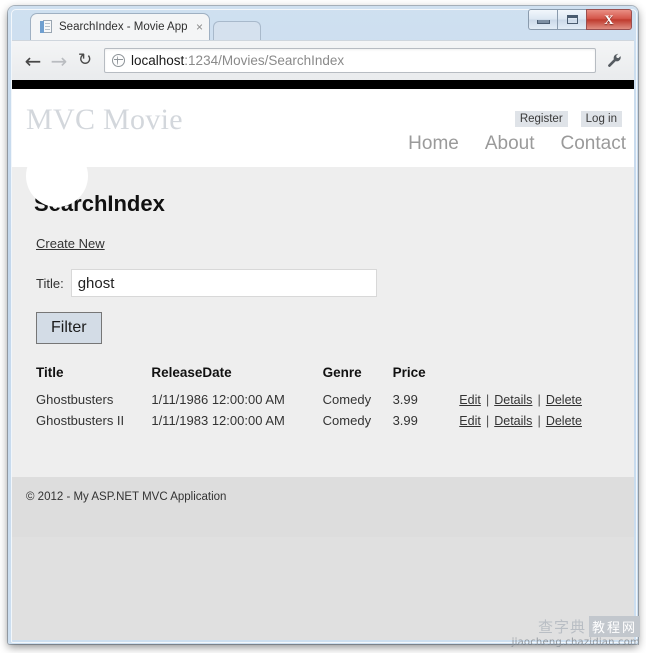 Image resolution: width=646 pixels, height=653 pixels. Describe the element at coordinates (601, 119) in the screenshot. I see `login-link: Log in` at that location.